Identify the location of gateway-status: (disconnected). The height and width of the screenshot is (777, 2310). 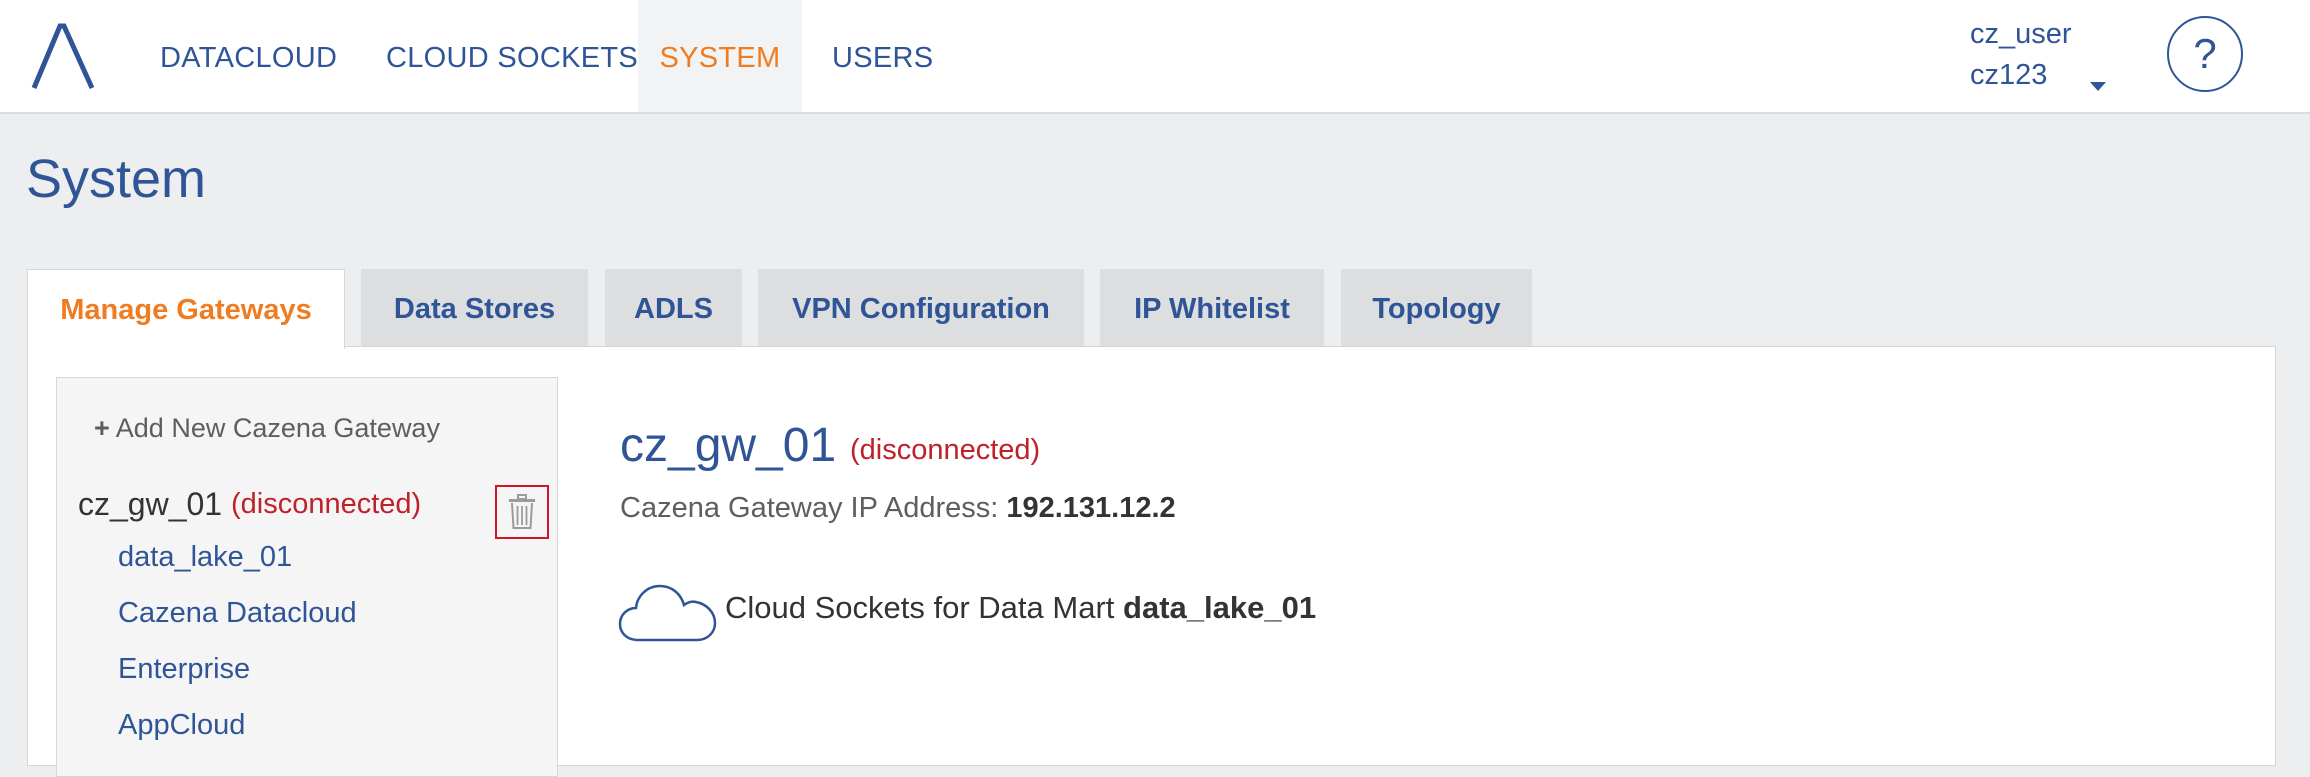
(326, 504).